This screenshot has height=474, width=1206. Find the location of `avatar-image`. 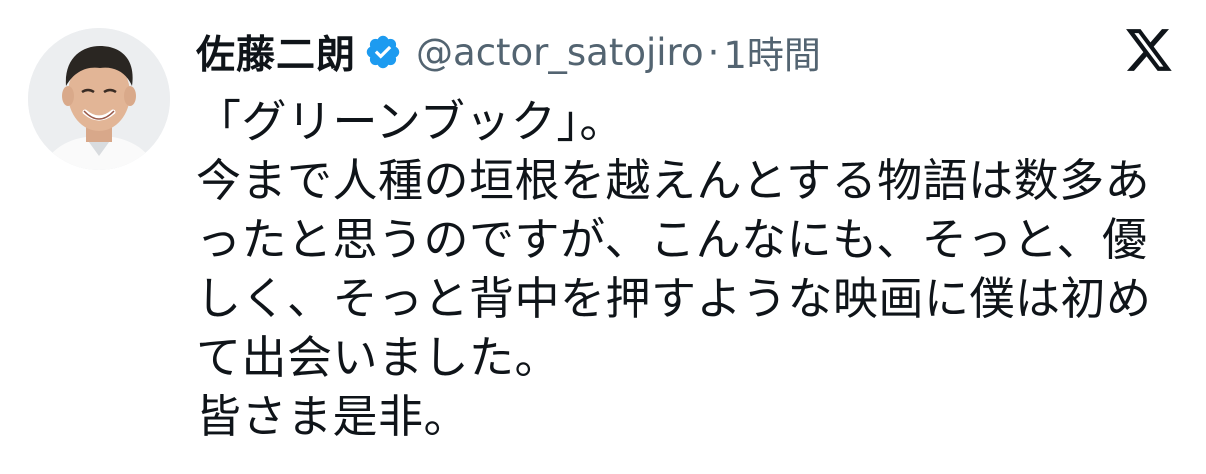

avatar-image is located at coordinates (99, 99).